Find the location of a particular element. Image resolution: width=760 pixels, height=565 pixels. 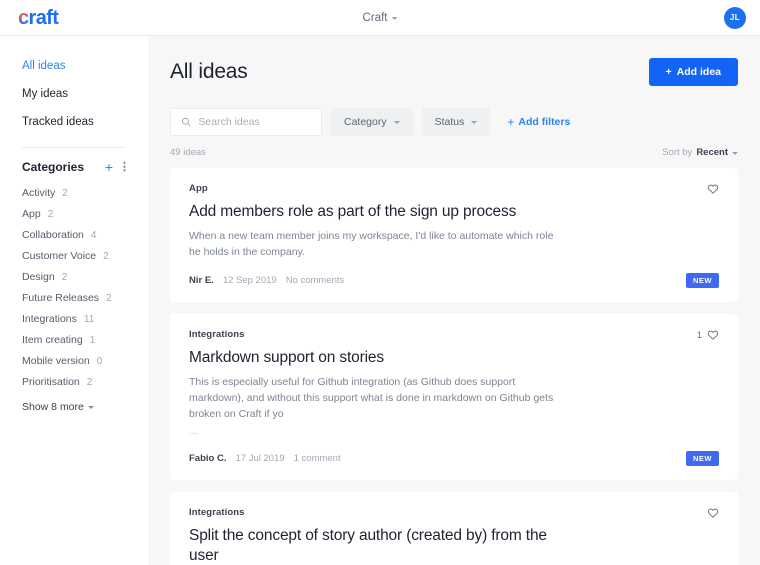

categories-header: Categories + ⋮ is located at coordinates (74, 165).